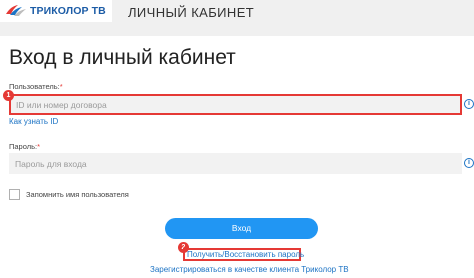 Image resolution: width=474 pixels, height=278 pixels. Describe the element at coordinates (241, 228) in the screenshot. I see `login-button: Вход` at that location.